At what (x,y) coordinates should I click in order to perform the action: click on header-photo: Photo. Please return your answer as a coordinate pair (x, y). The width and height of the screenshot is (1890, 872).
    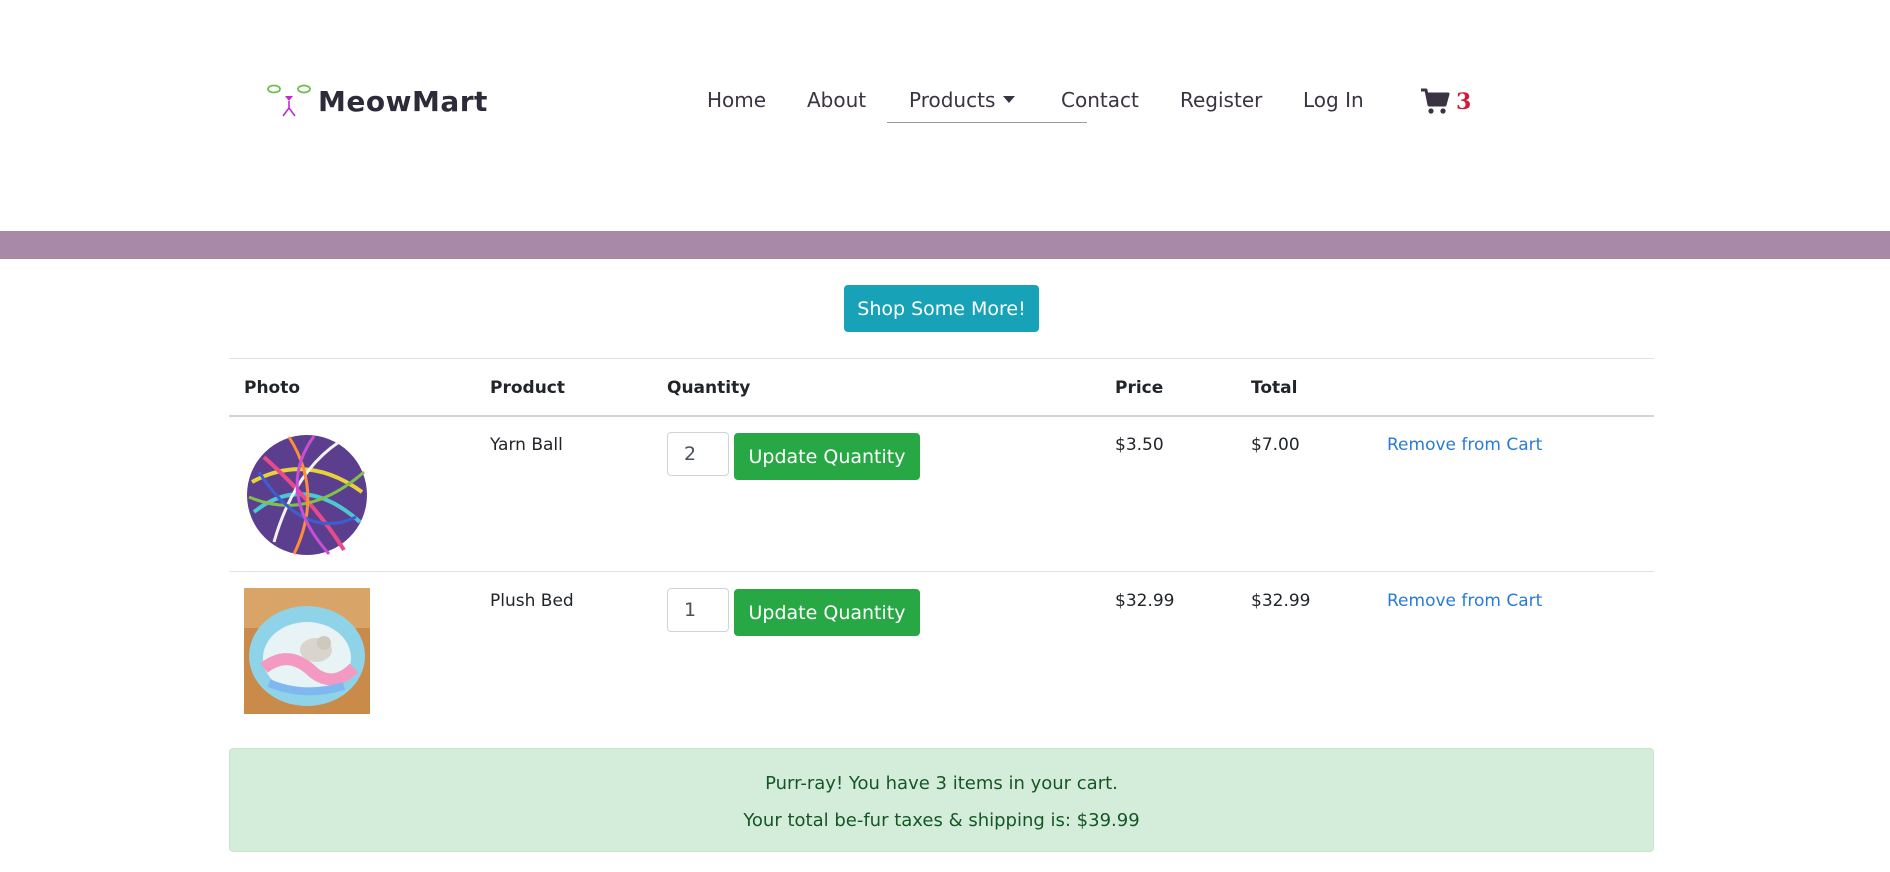
    Looking at the image, I should click on (272, 388).